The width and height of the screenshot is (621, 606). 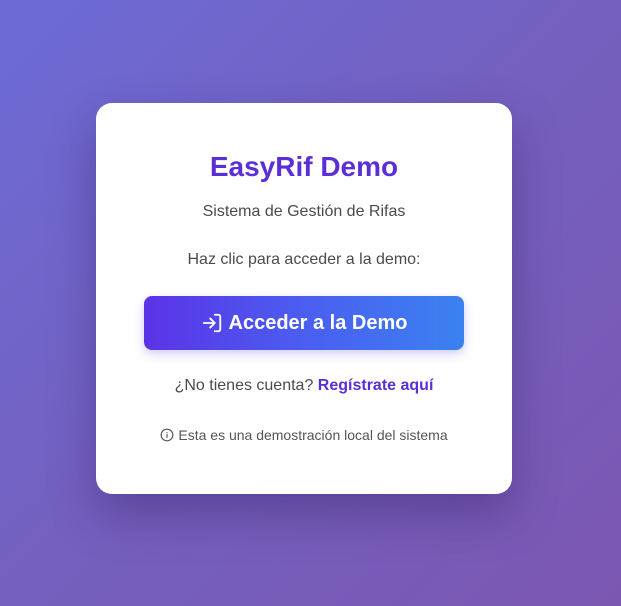 I want to click on demo-prompt: Haz clic para acceder a la demo:, so click(x=304, y=259).